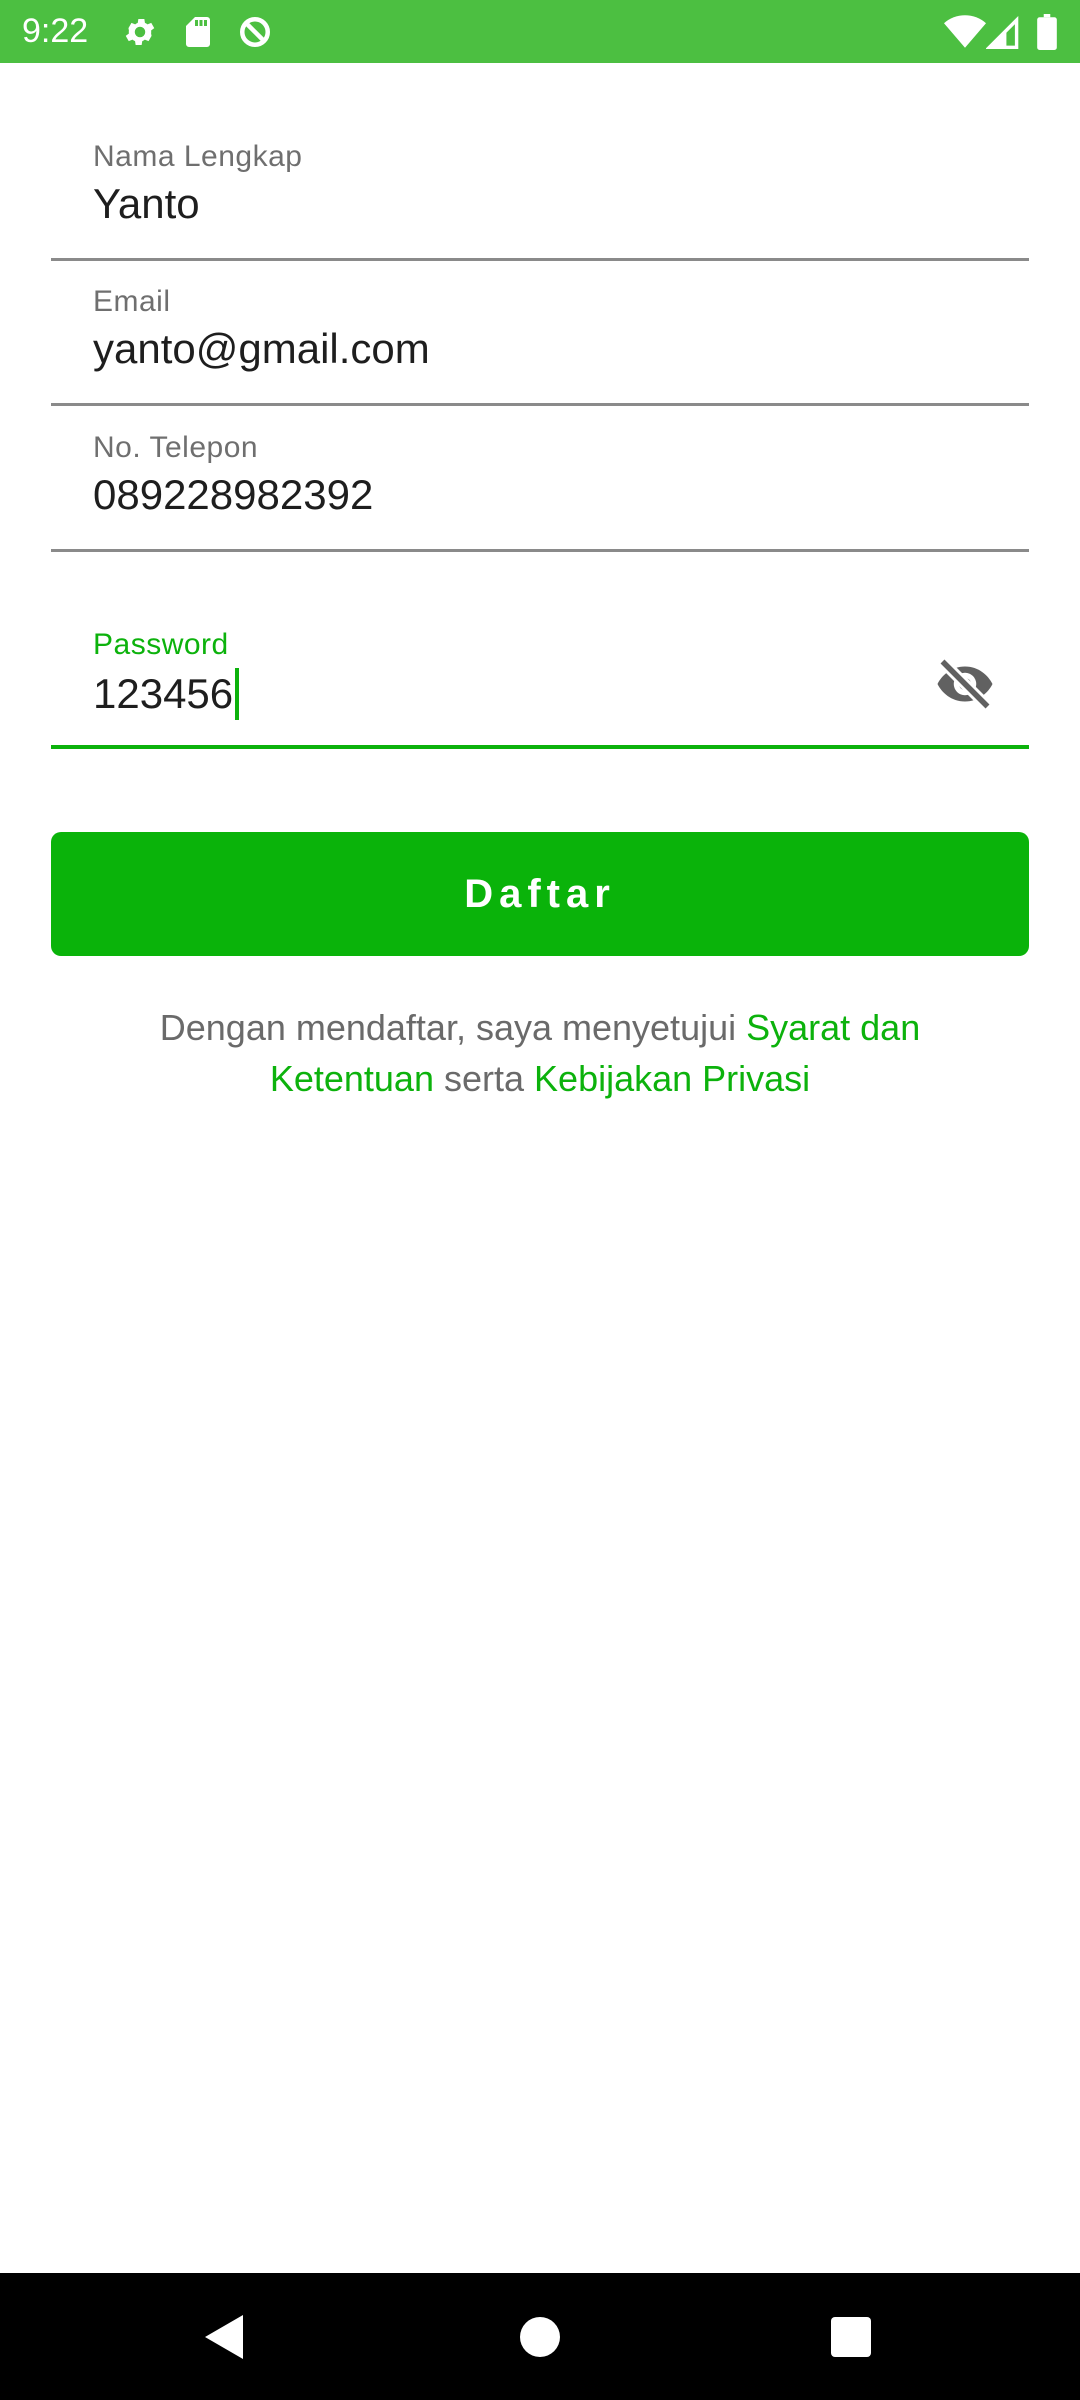 The image size is (1080, 2400). I want to click on privacy-link: Kebijakan Privasi, so click(672, 1078).